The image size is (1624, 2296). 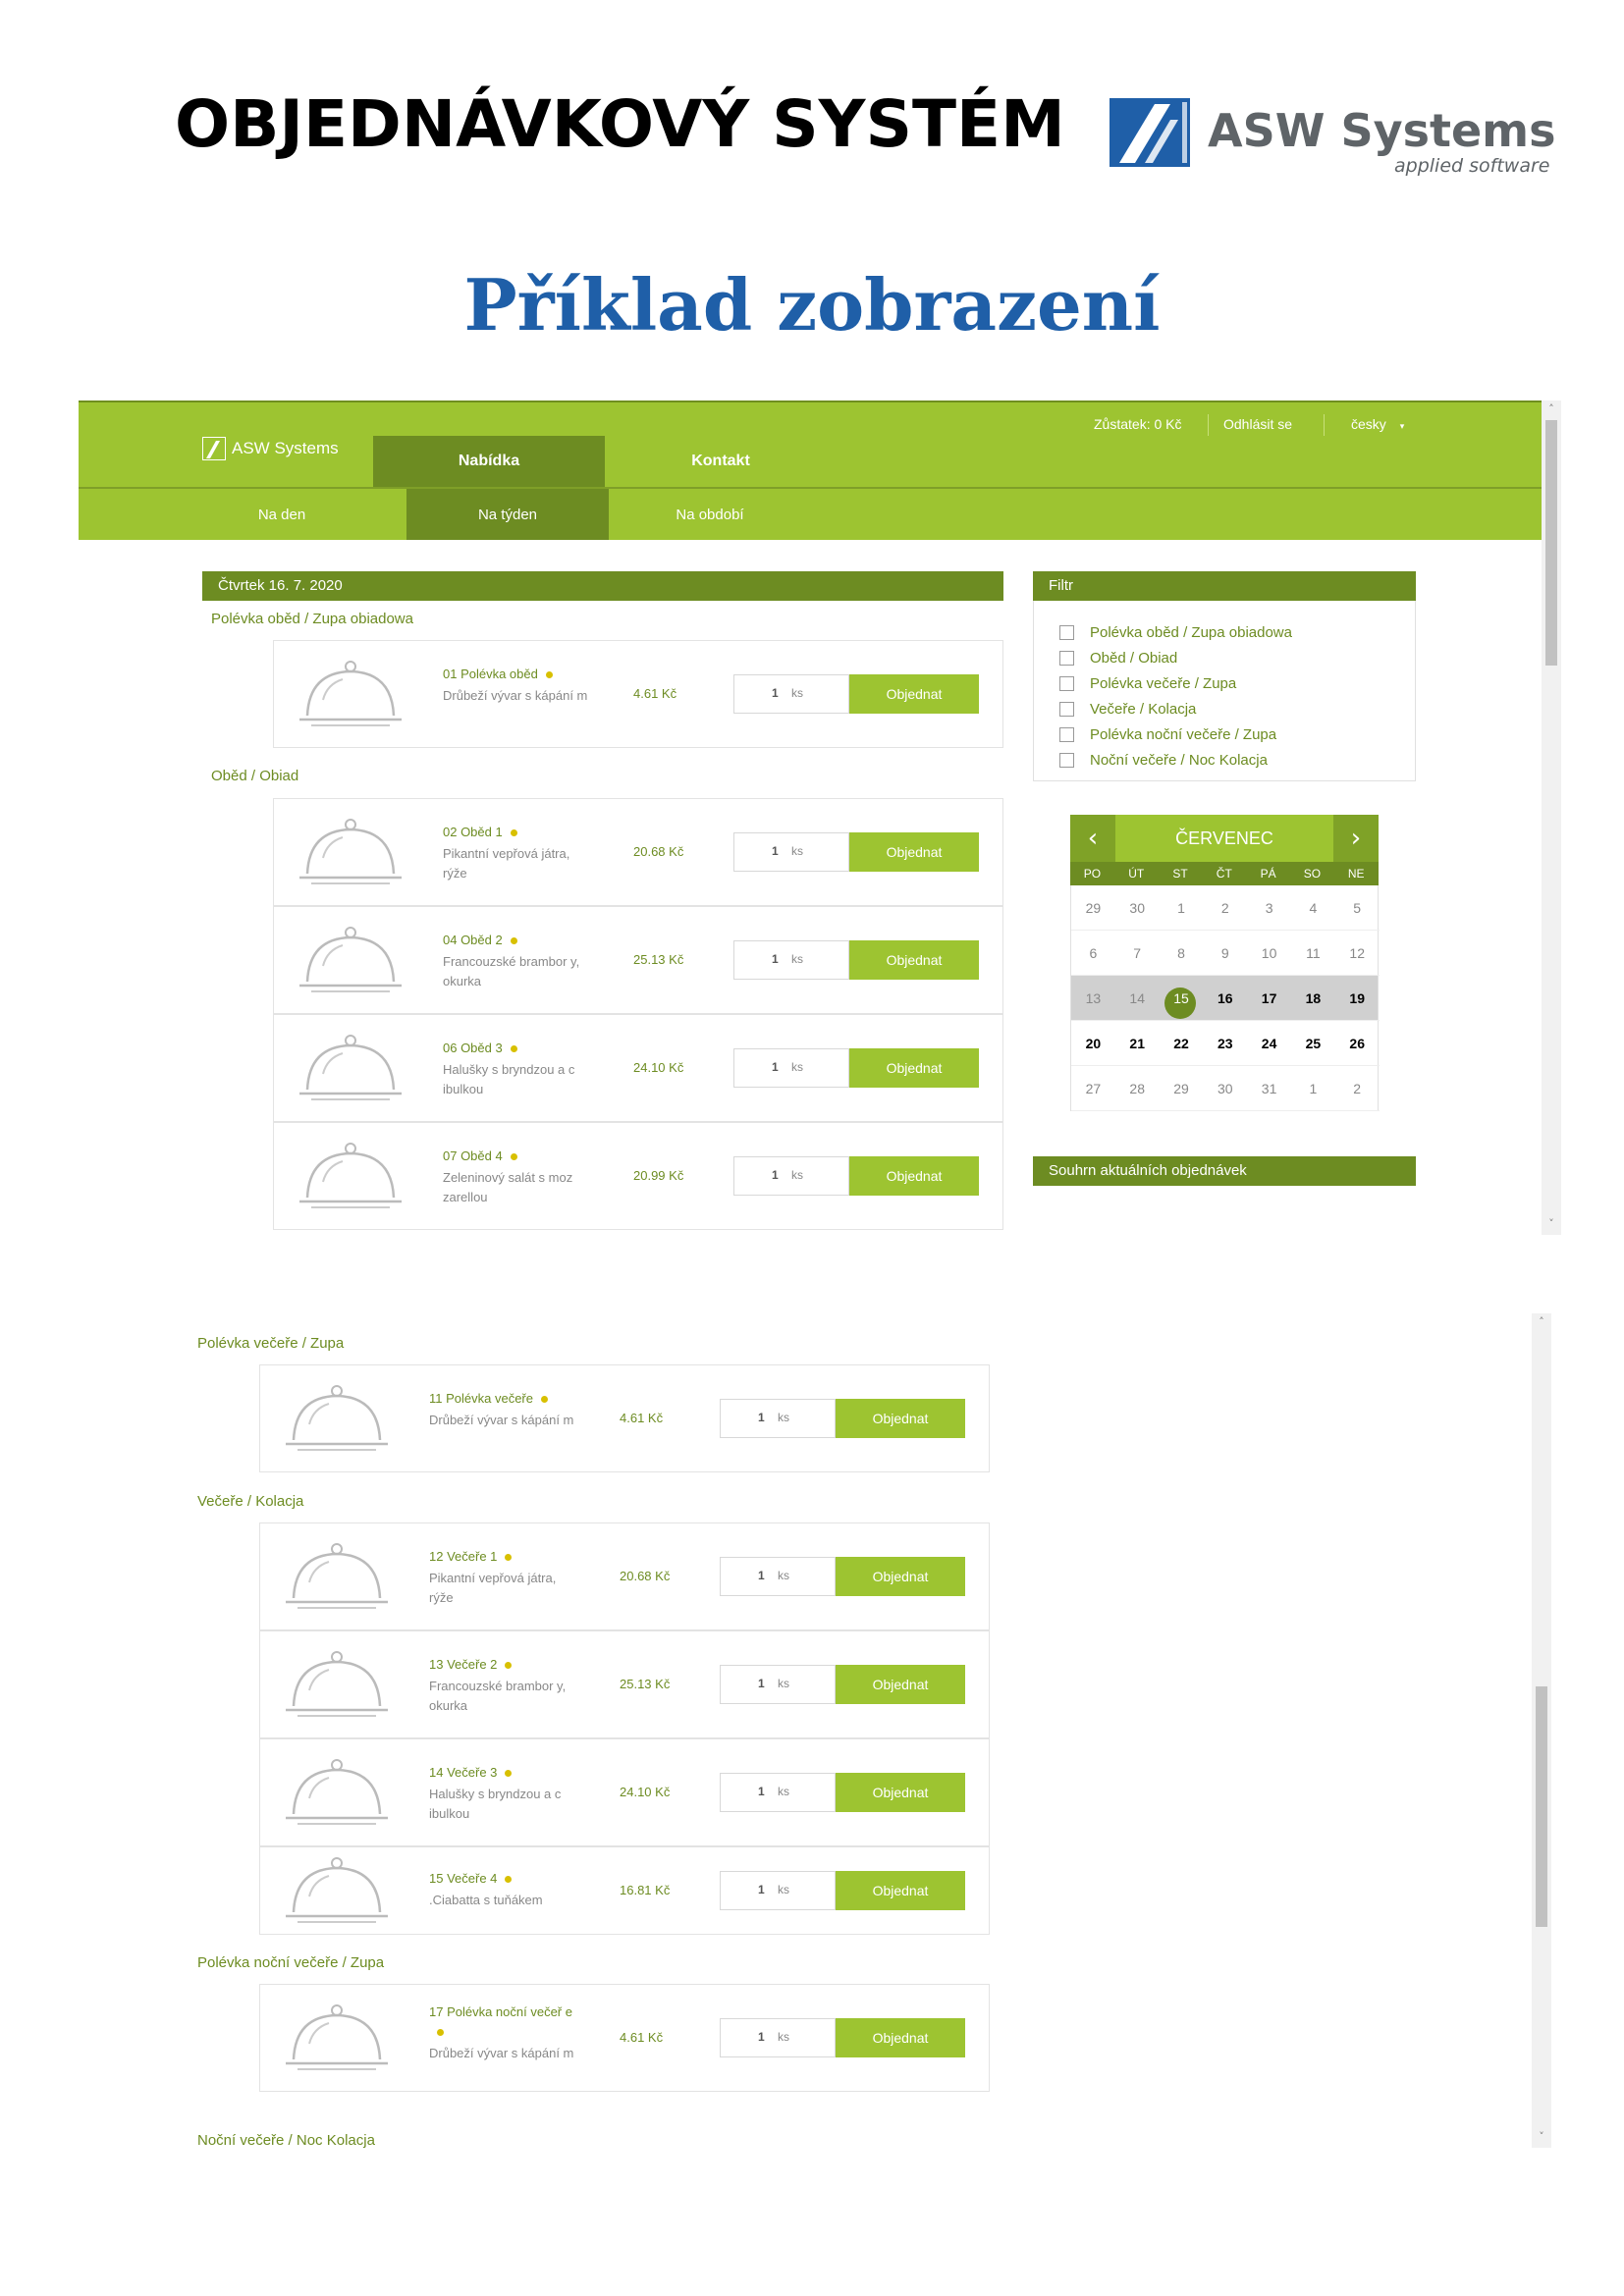 What do you see at coordinates (1127, 710) in the screenshot?
I see `filter-option: Večeře / Kolacja` at bounding box center [1127, 710].